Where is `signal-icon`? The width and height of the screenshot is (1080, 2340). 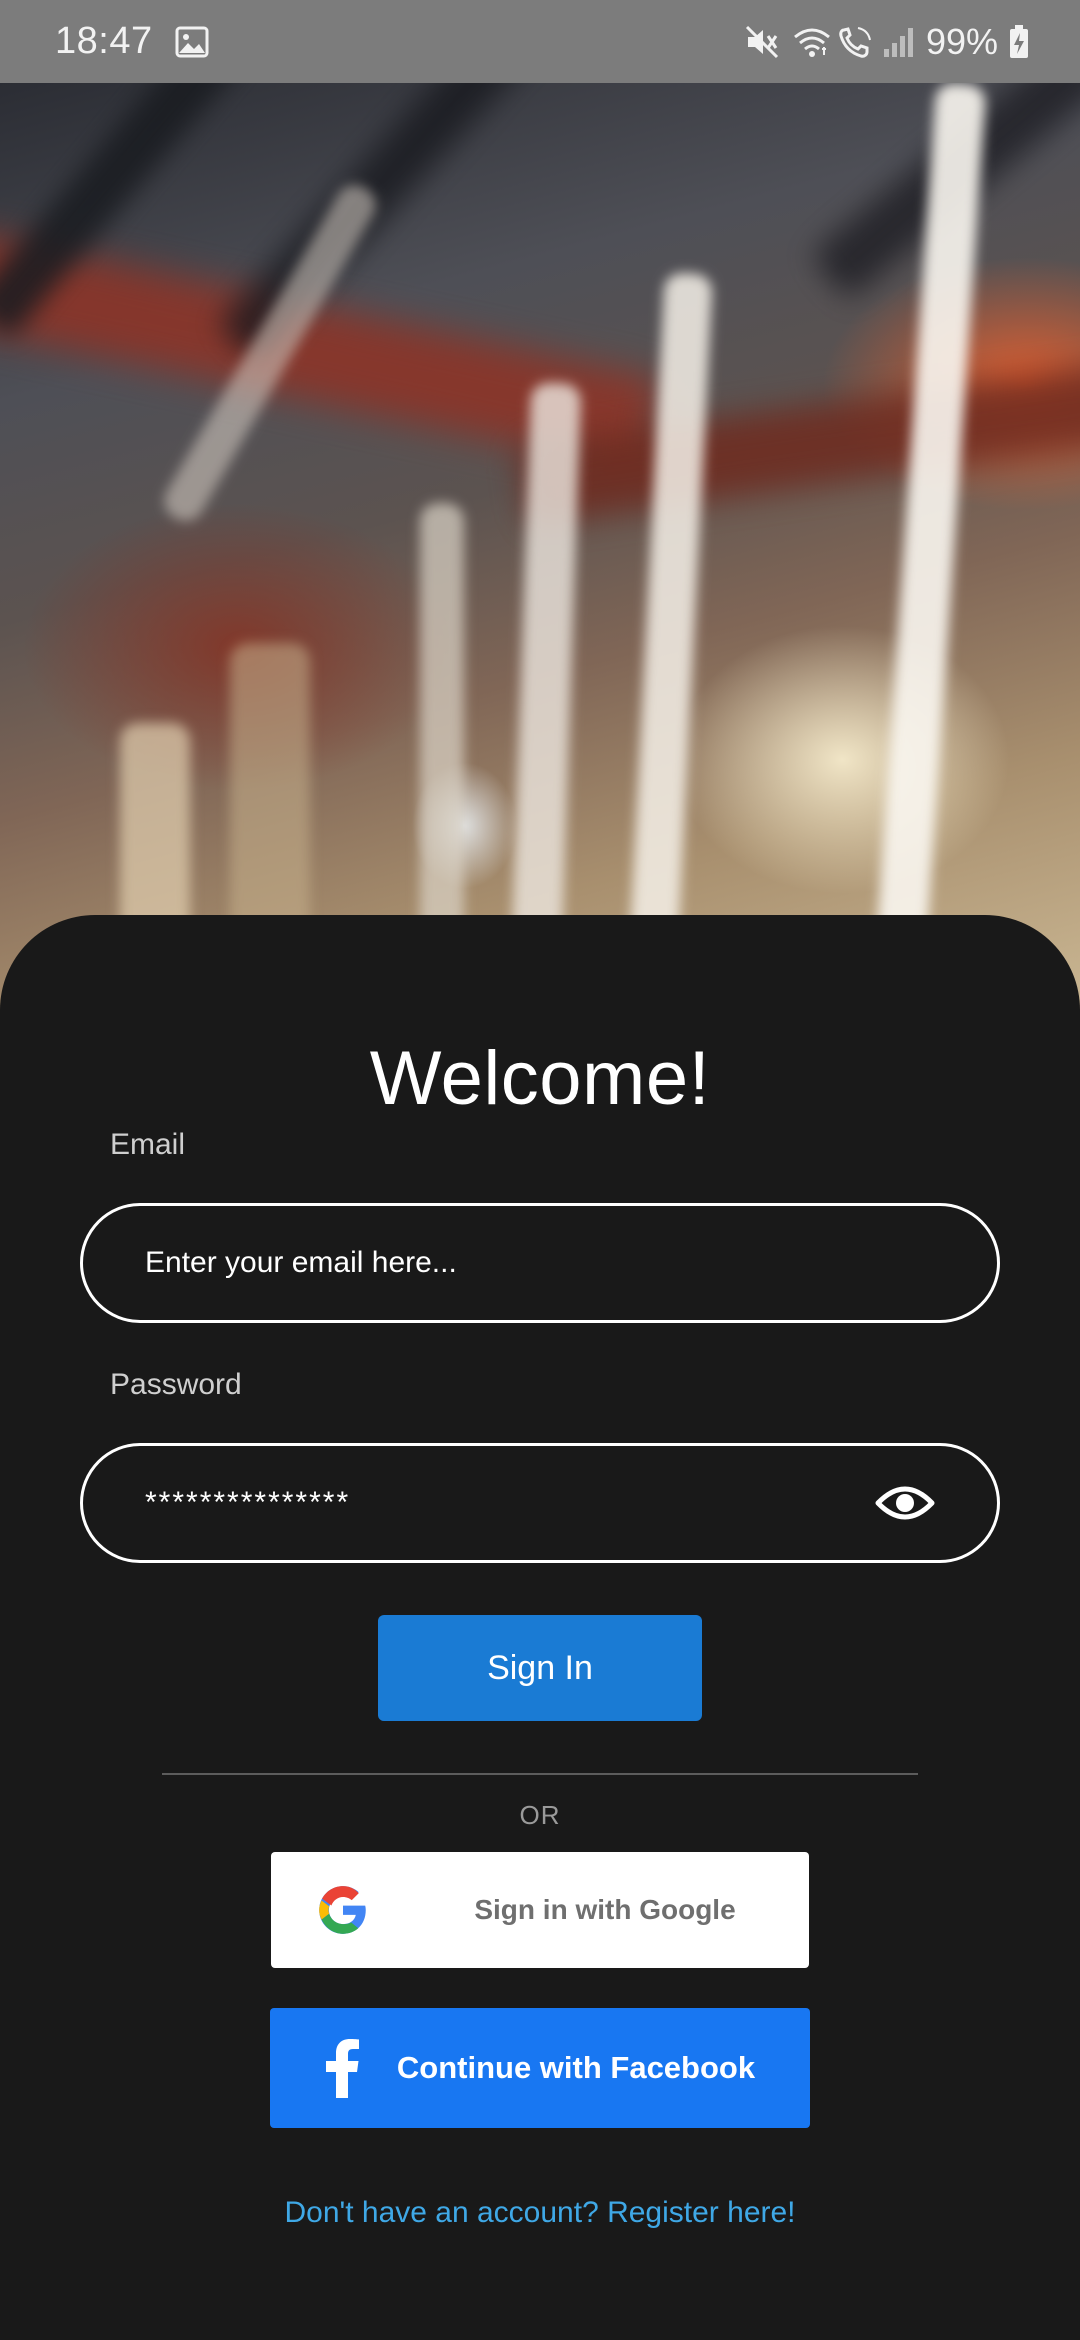
signal-icon is located at coordinates (899, 42).